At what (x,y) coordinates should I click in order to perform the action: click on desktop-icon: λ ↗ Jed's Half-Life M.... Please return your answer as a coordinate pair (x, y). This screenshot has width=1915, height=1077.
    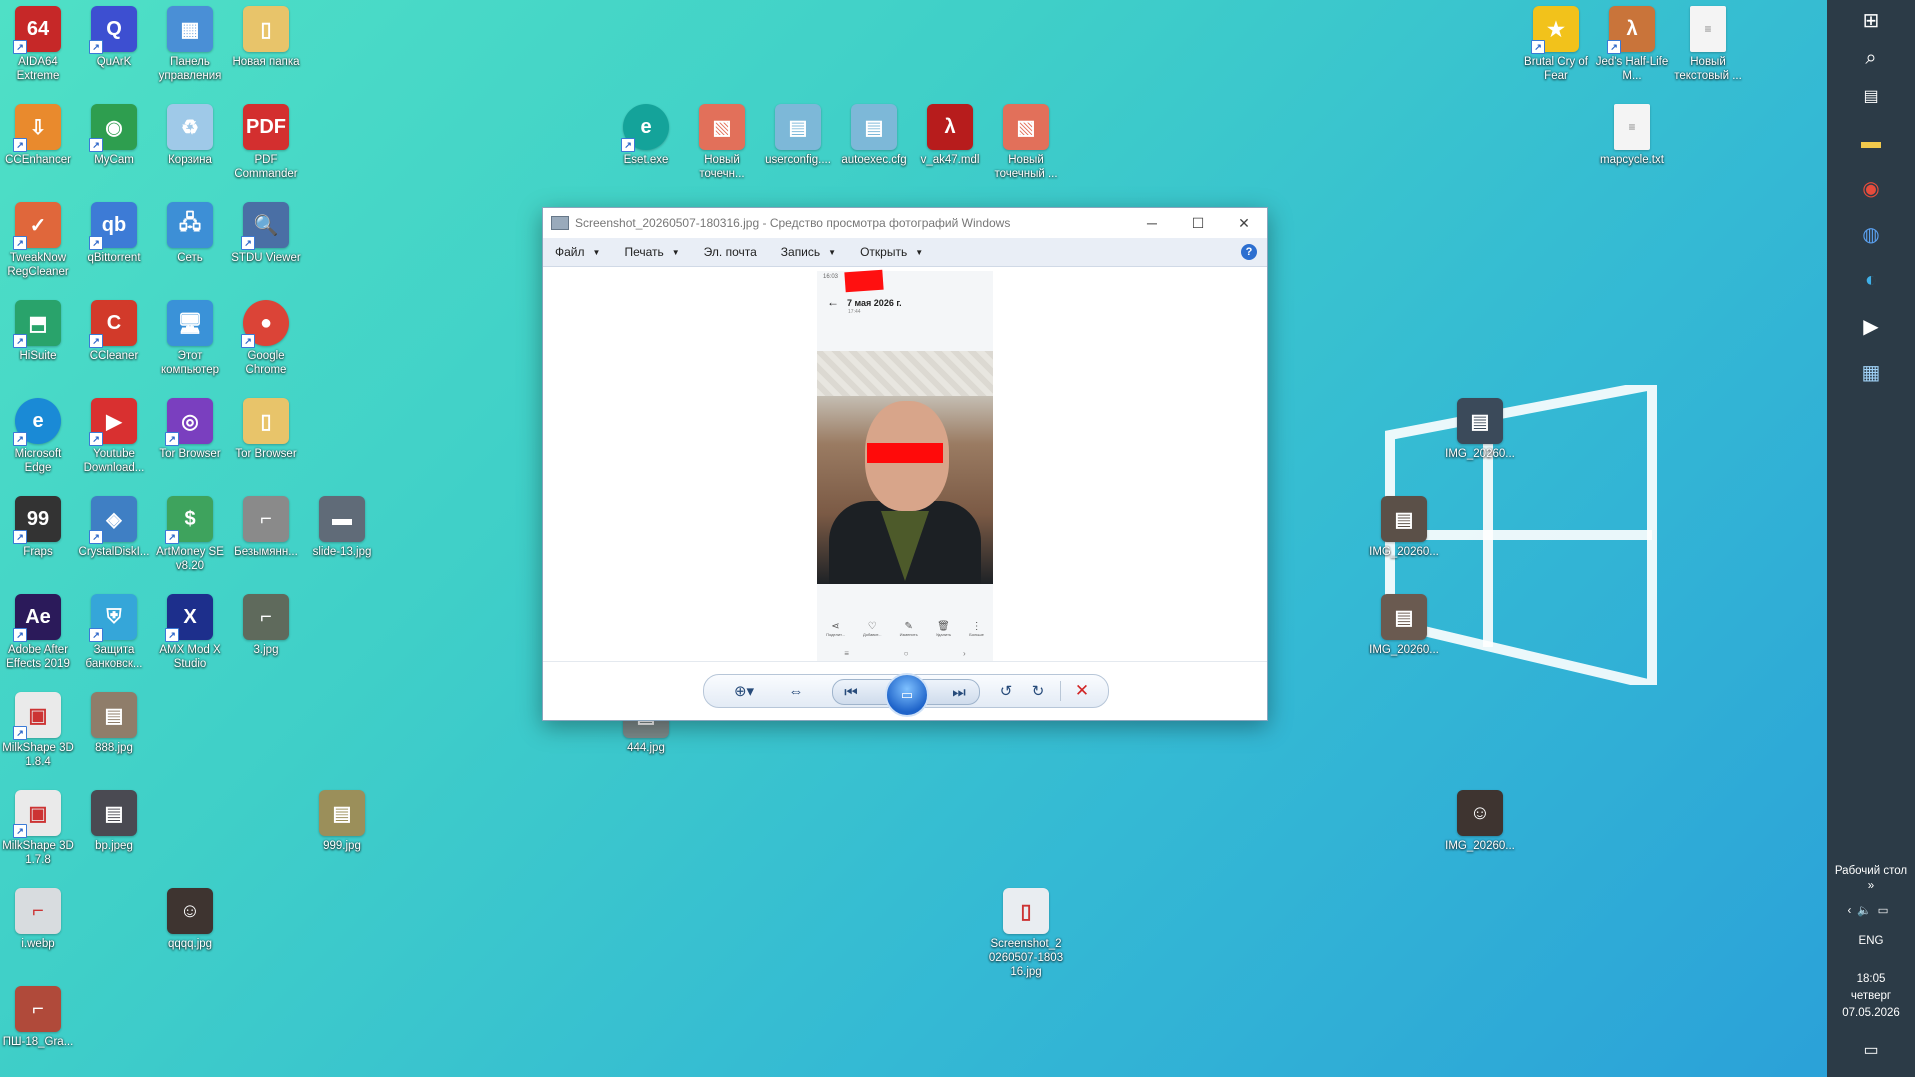
    Looking at the image, I should click on (1632, 44).